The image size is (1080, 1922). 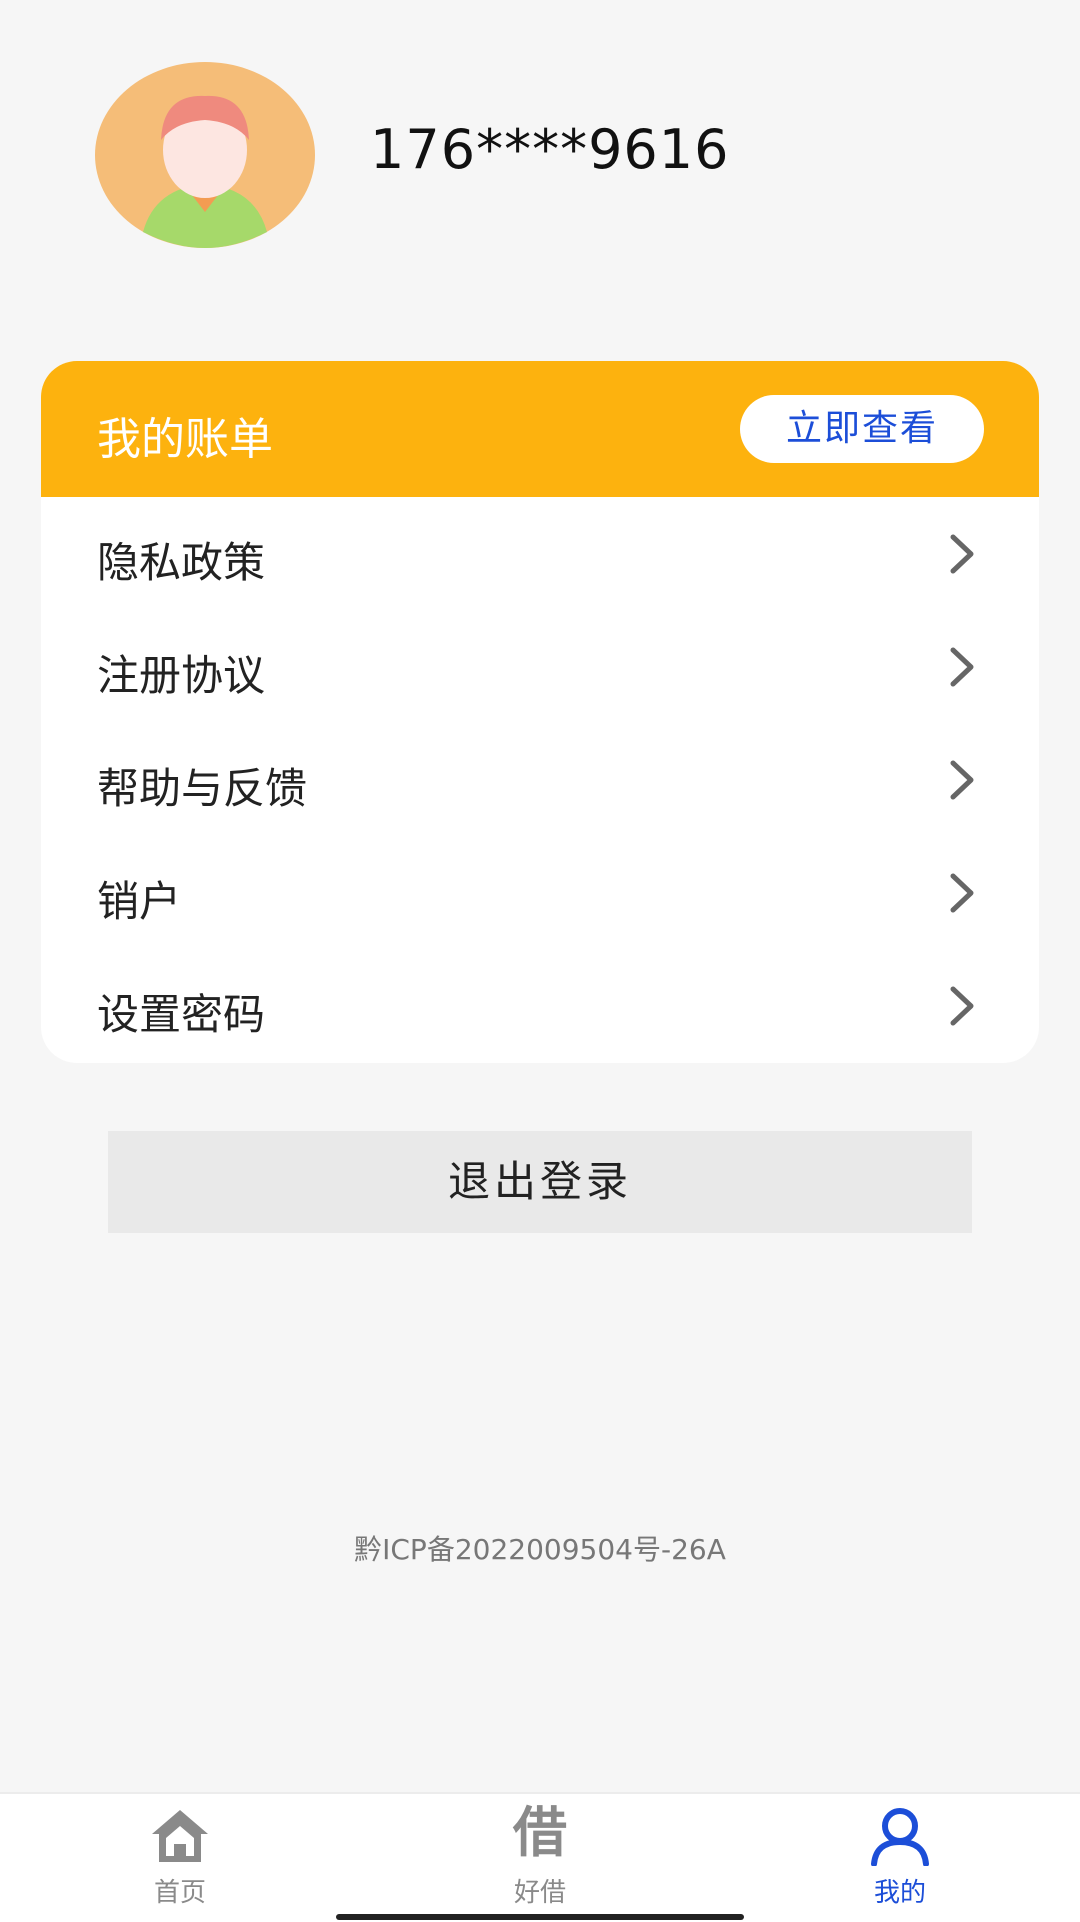 I want to click on menu-item-help-feedback: 帮助与反馈, so click(x=540, y=779).